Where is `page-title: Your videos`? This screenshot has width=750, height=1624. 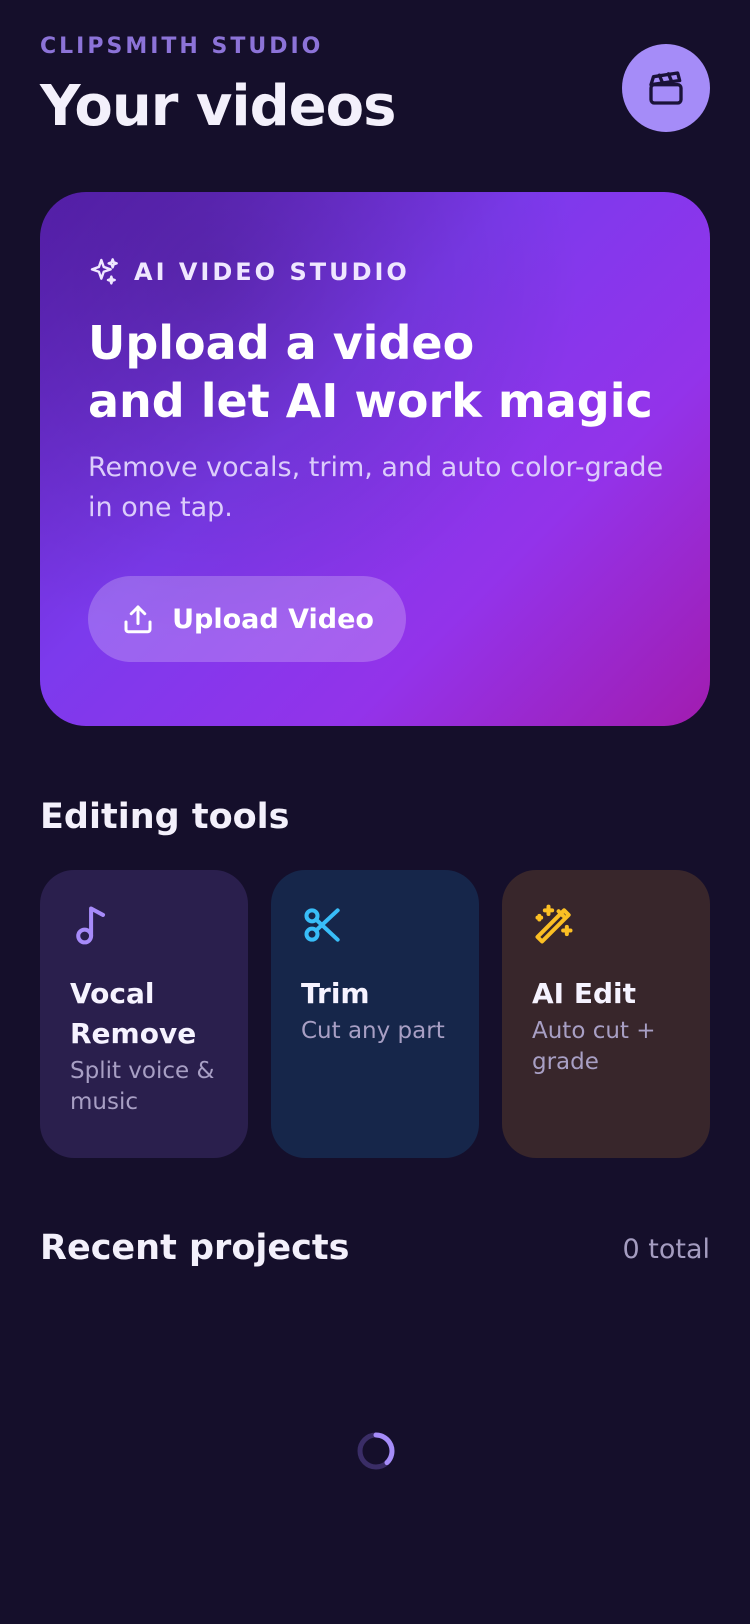
page-title: Your videos is located at coordinates (218, 106).